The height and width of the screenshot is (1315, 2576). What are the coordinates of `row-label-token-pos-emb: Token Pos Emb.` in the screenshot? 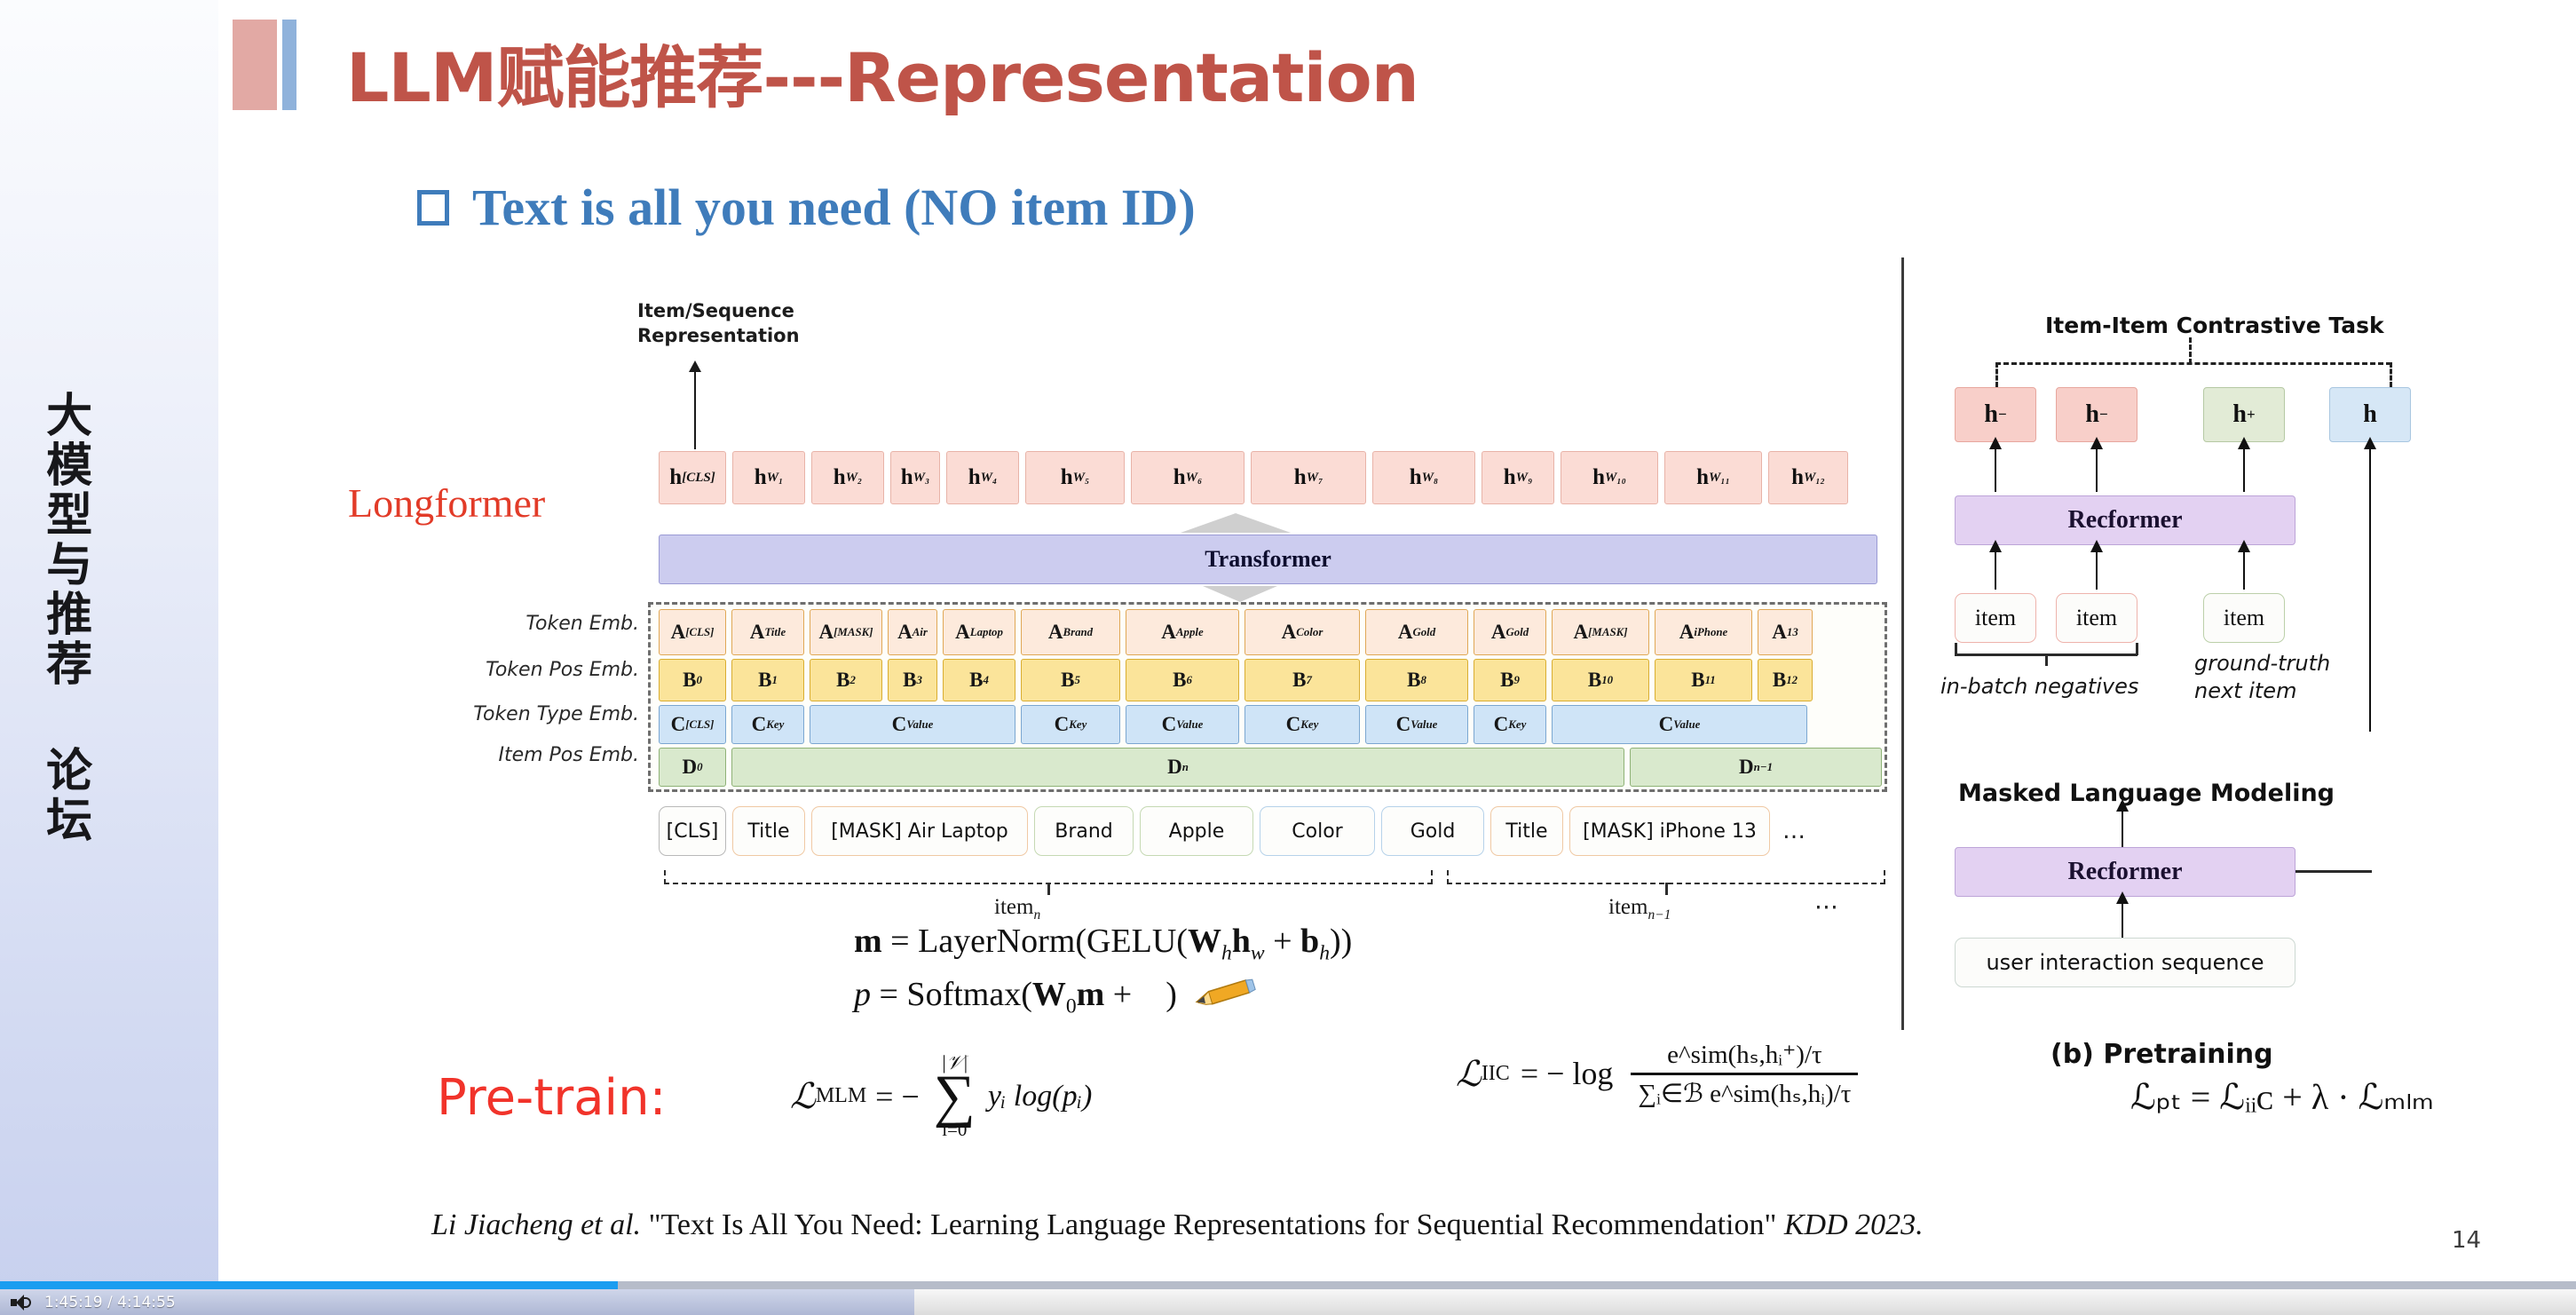 It's located at (562, 670).